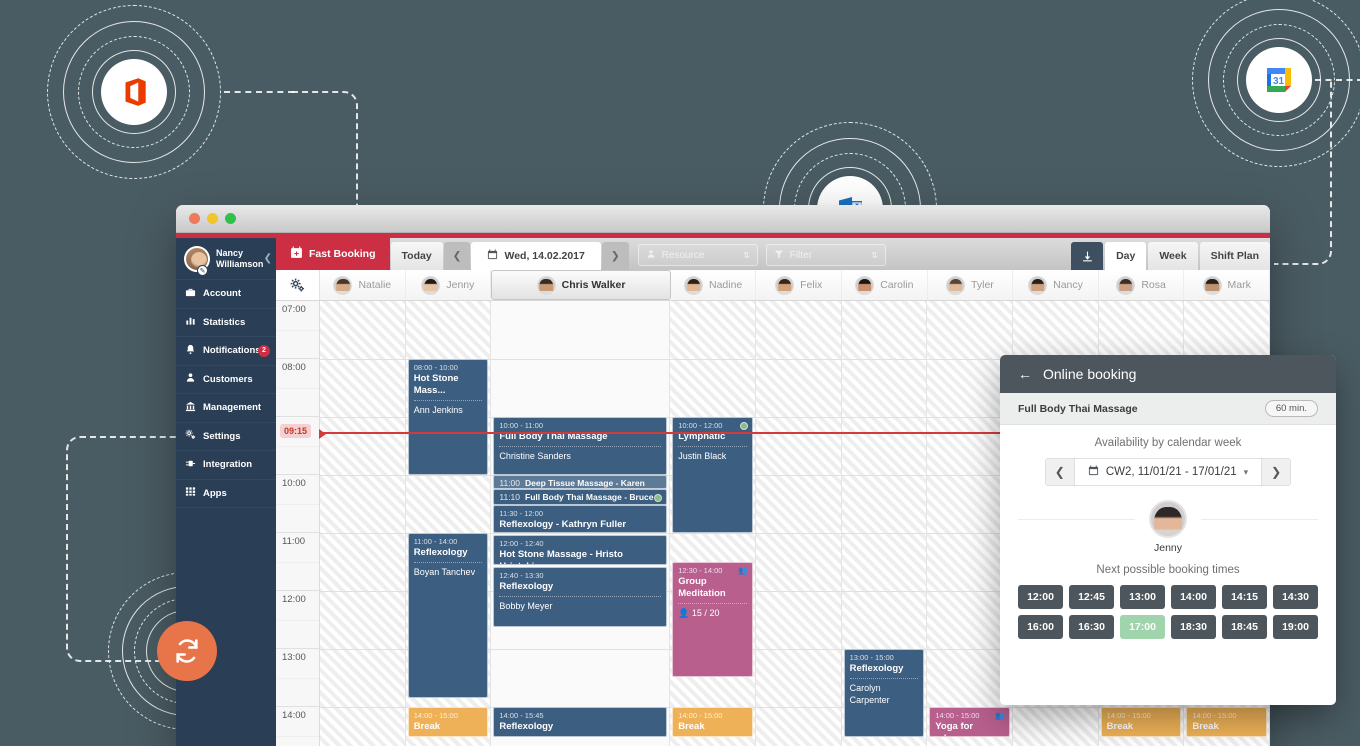 This screenshot has width=1360, height=746. I want to click on resource-name: Felix, so click(811, 285).